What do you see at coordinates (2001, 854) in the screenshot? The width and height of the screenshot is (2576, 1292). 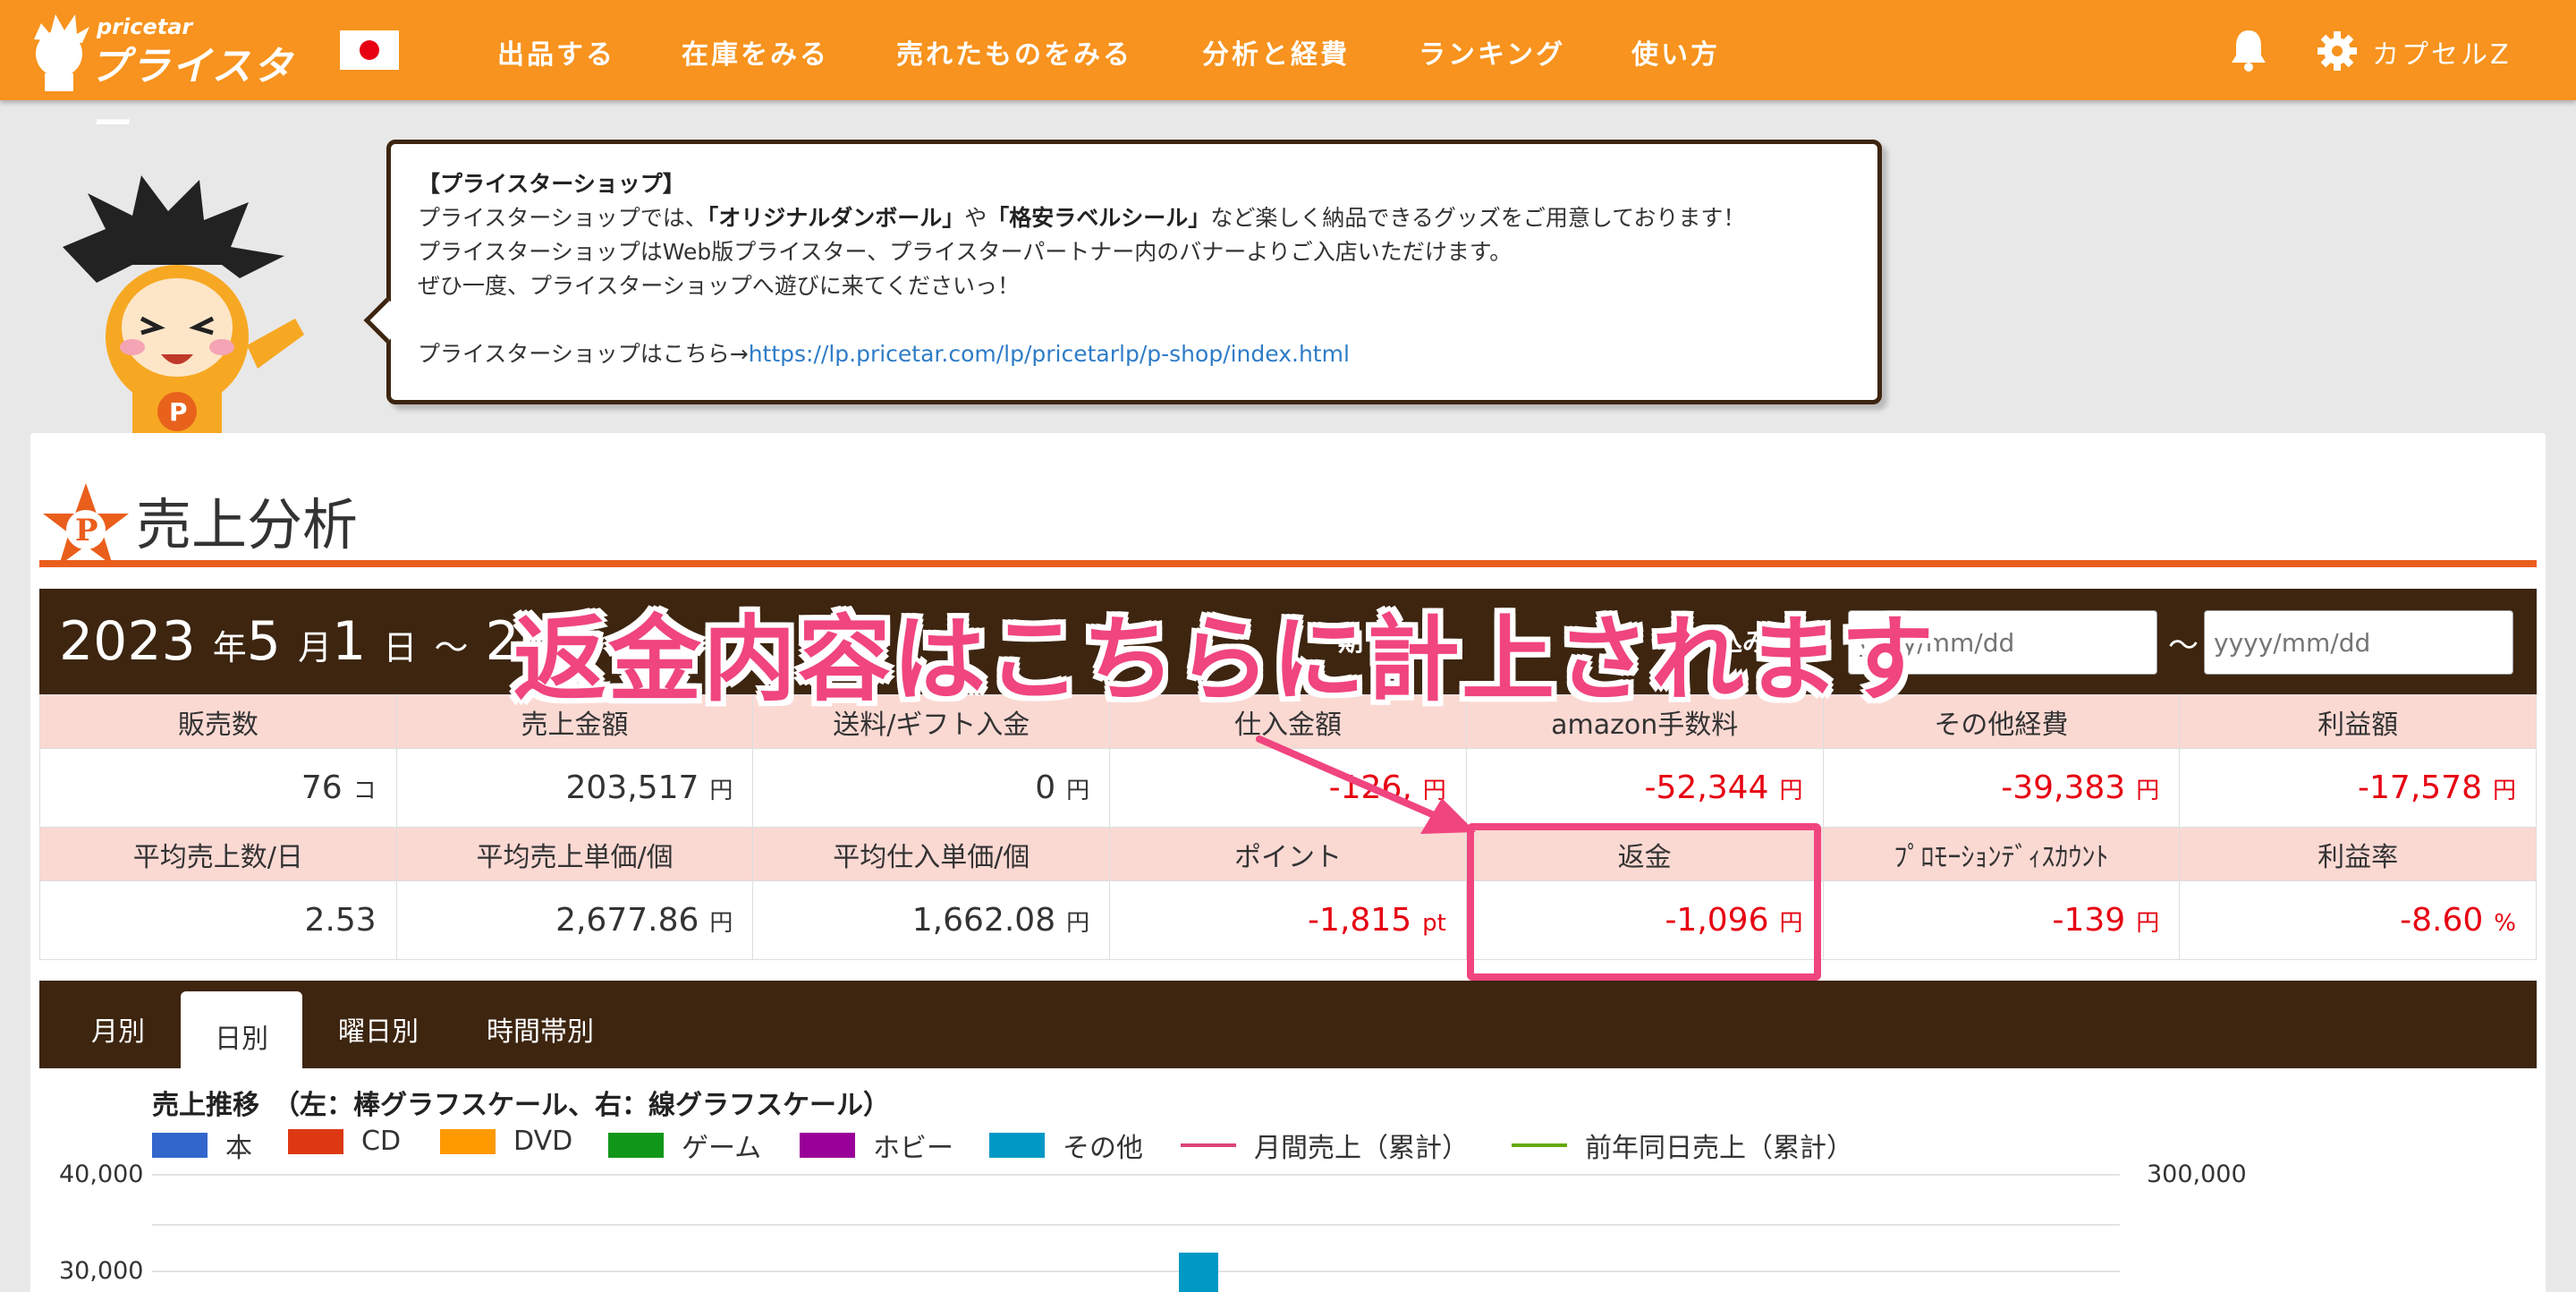 I see `stat-header: ﾌﾟﾛﾓｰｼｮﾝﾃﾞｨｽｶｳﾝﾄ` at bounding box center [2001, 854].